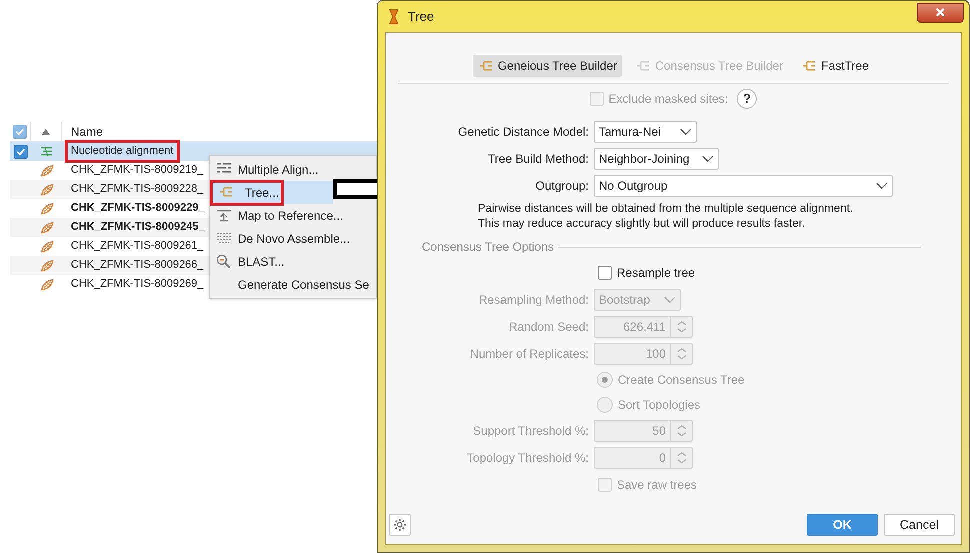 The width and height of the screenshot is (970, 553). Describe the element at coordinates (528, 458) in the screenshot. I see `field-label: Topology Threshold %:` at that location.